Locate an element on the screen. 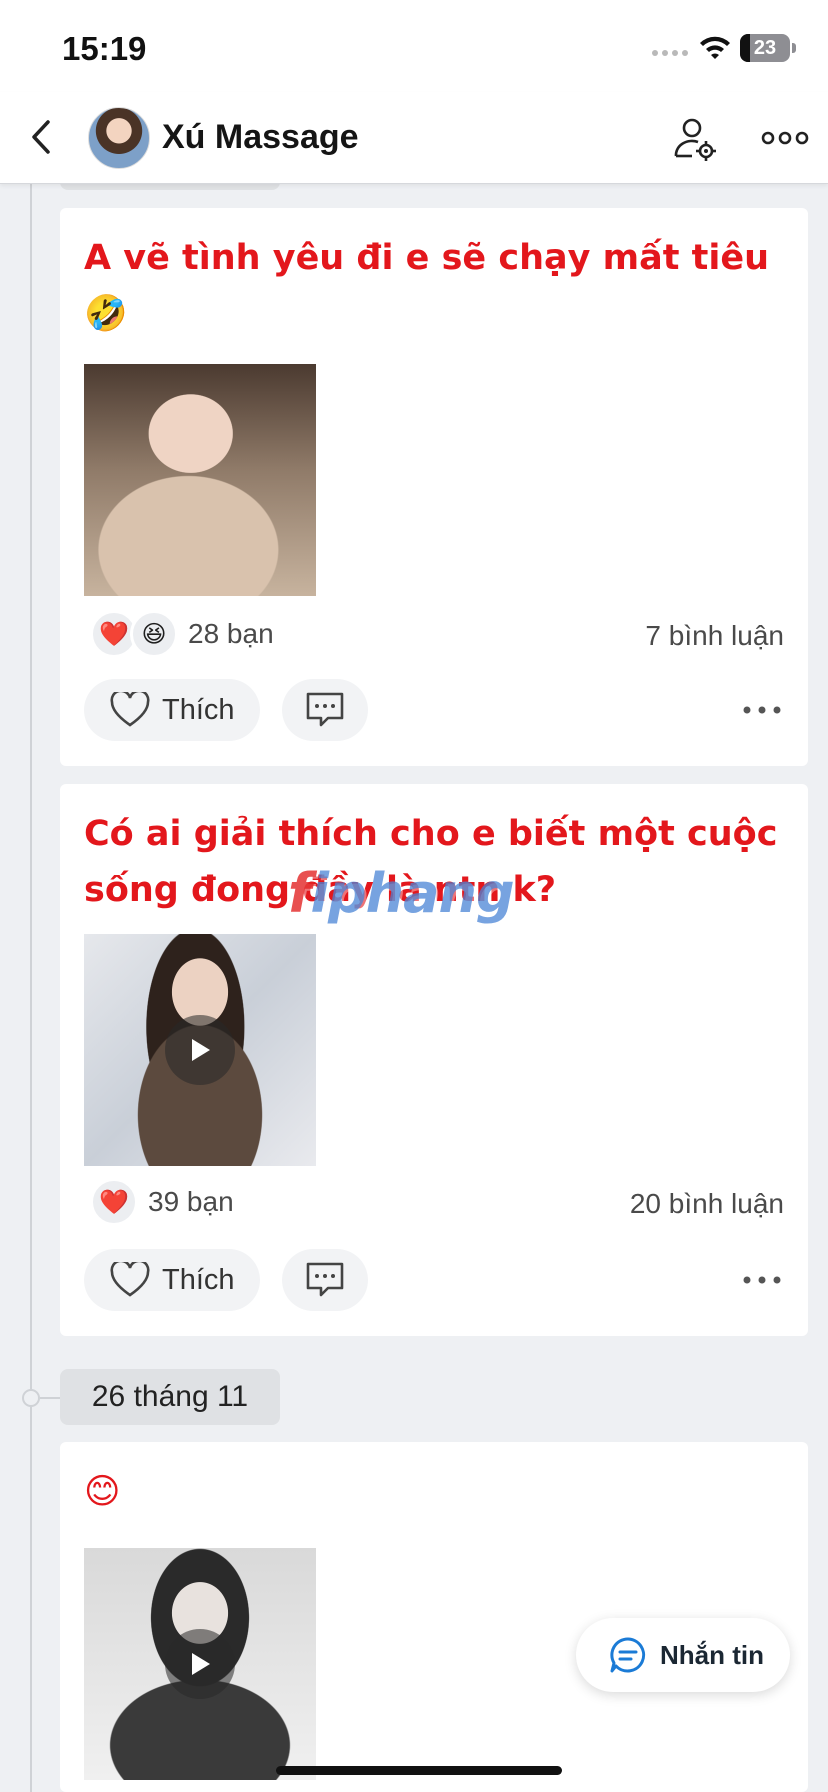  cellular-signal-icon is located at coordinates (670, 53).